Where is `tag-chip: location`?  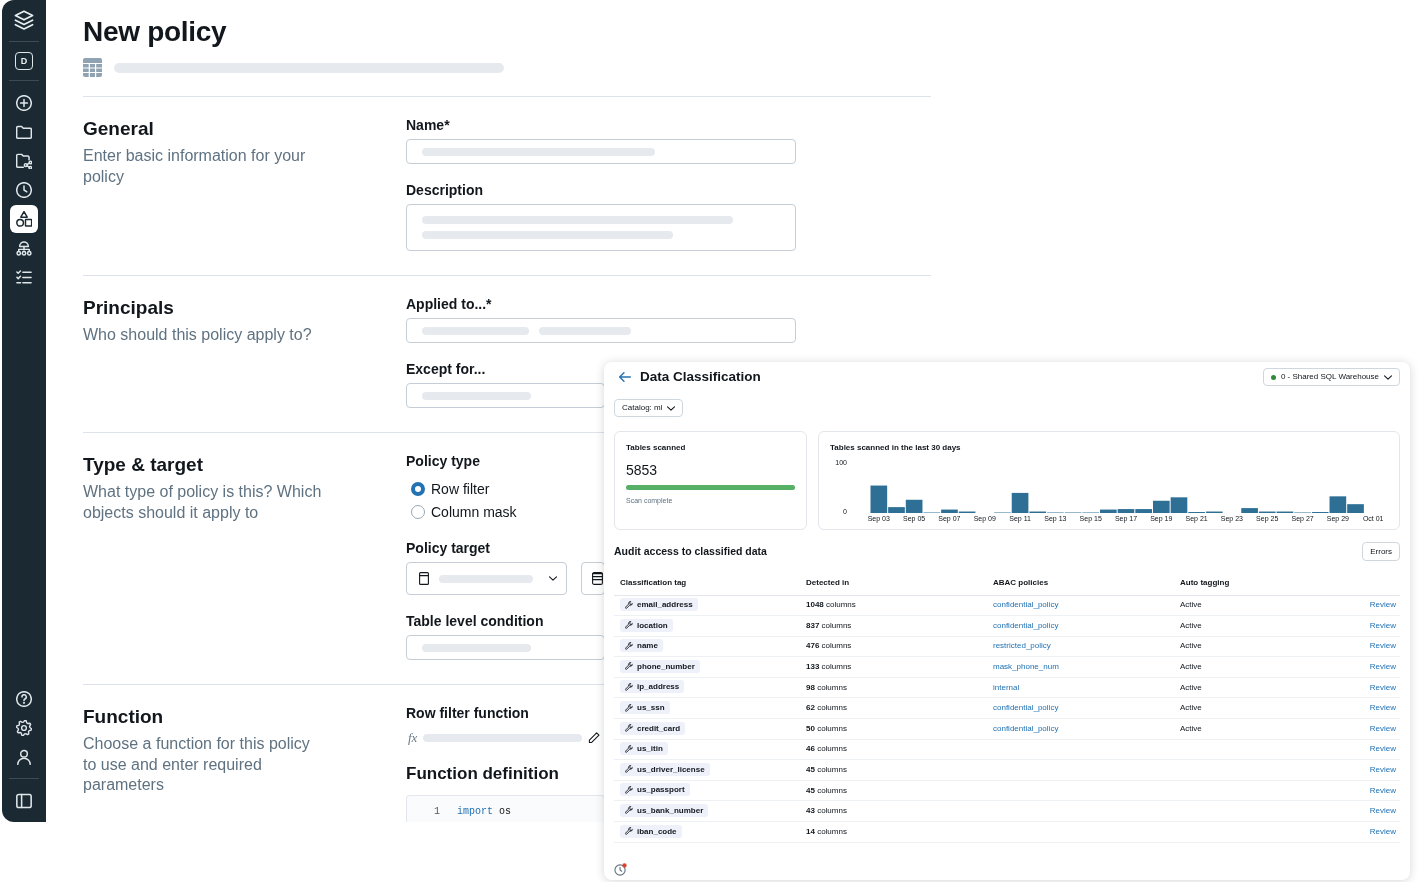 tag-chip: location is located at coordinates (646, 625).